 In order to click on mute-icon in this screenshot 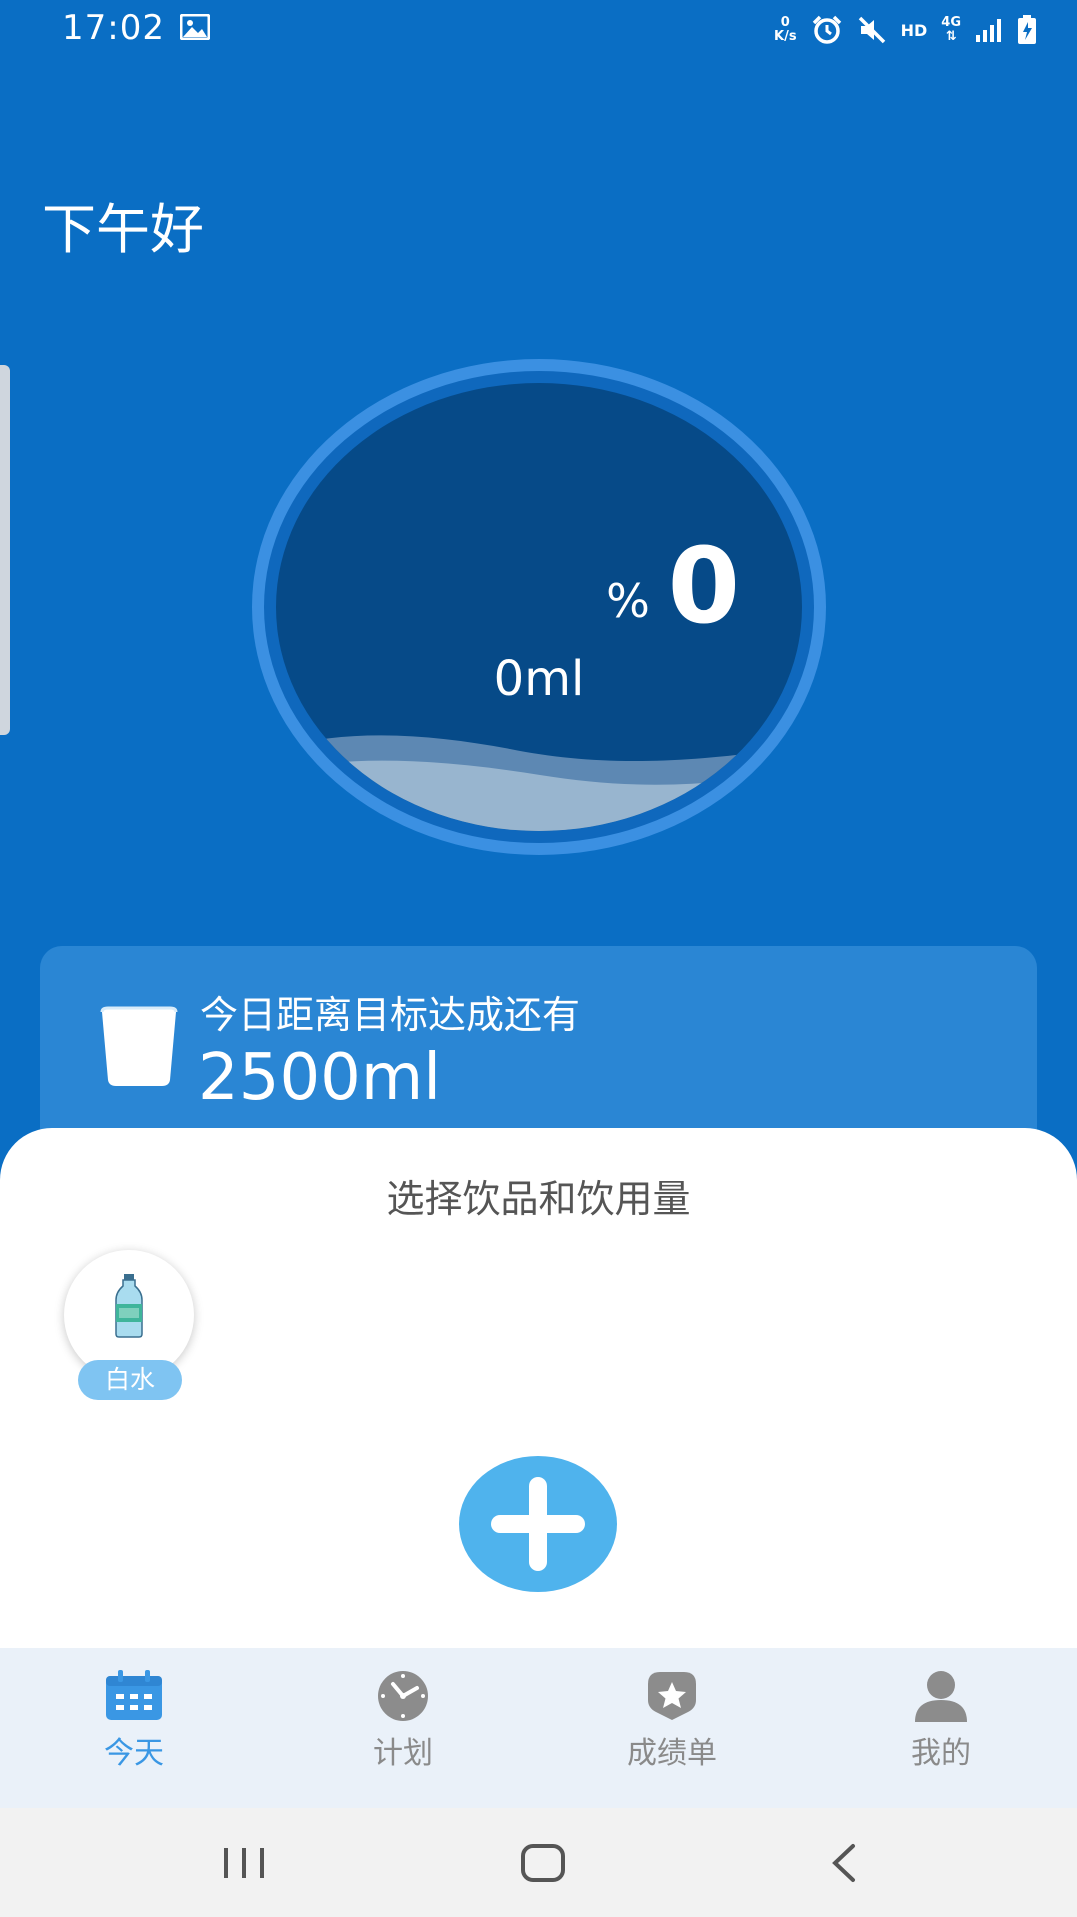, I will do `click(872, 30)`.